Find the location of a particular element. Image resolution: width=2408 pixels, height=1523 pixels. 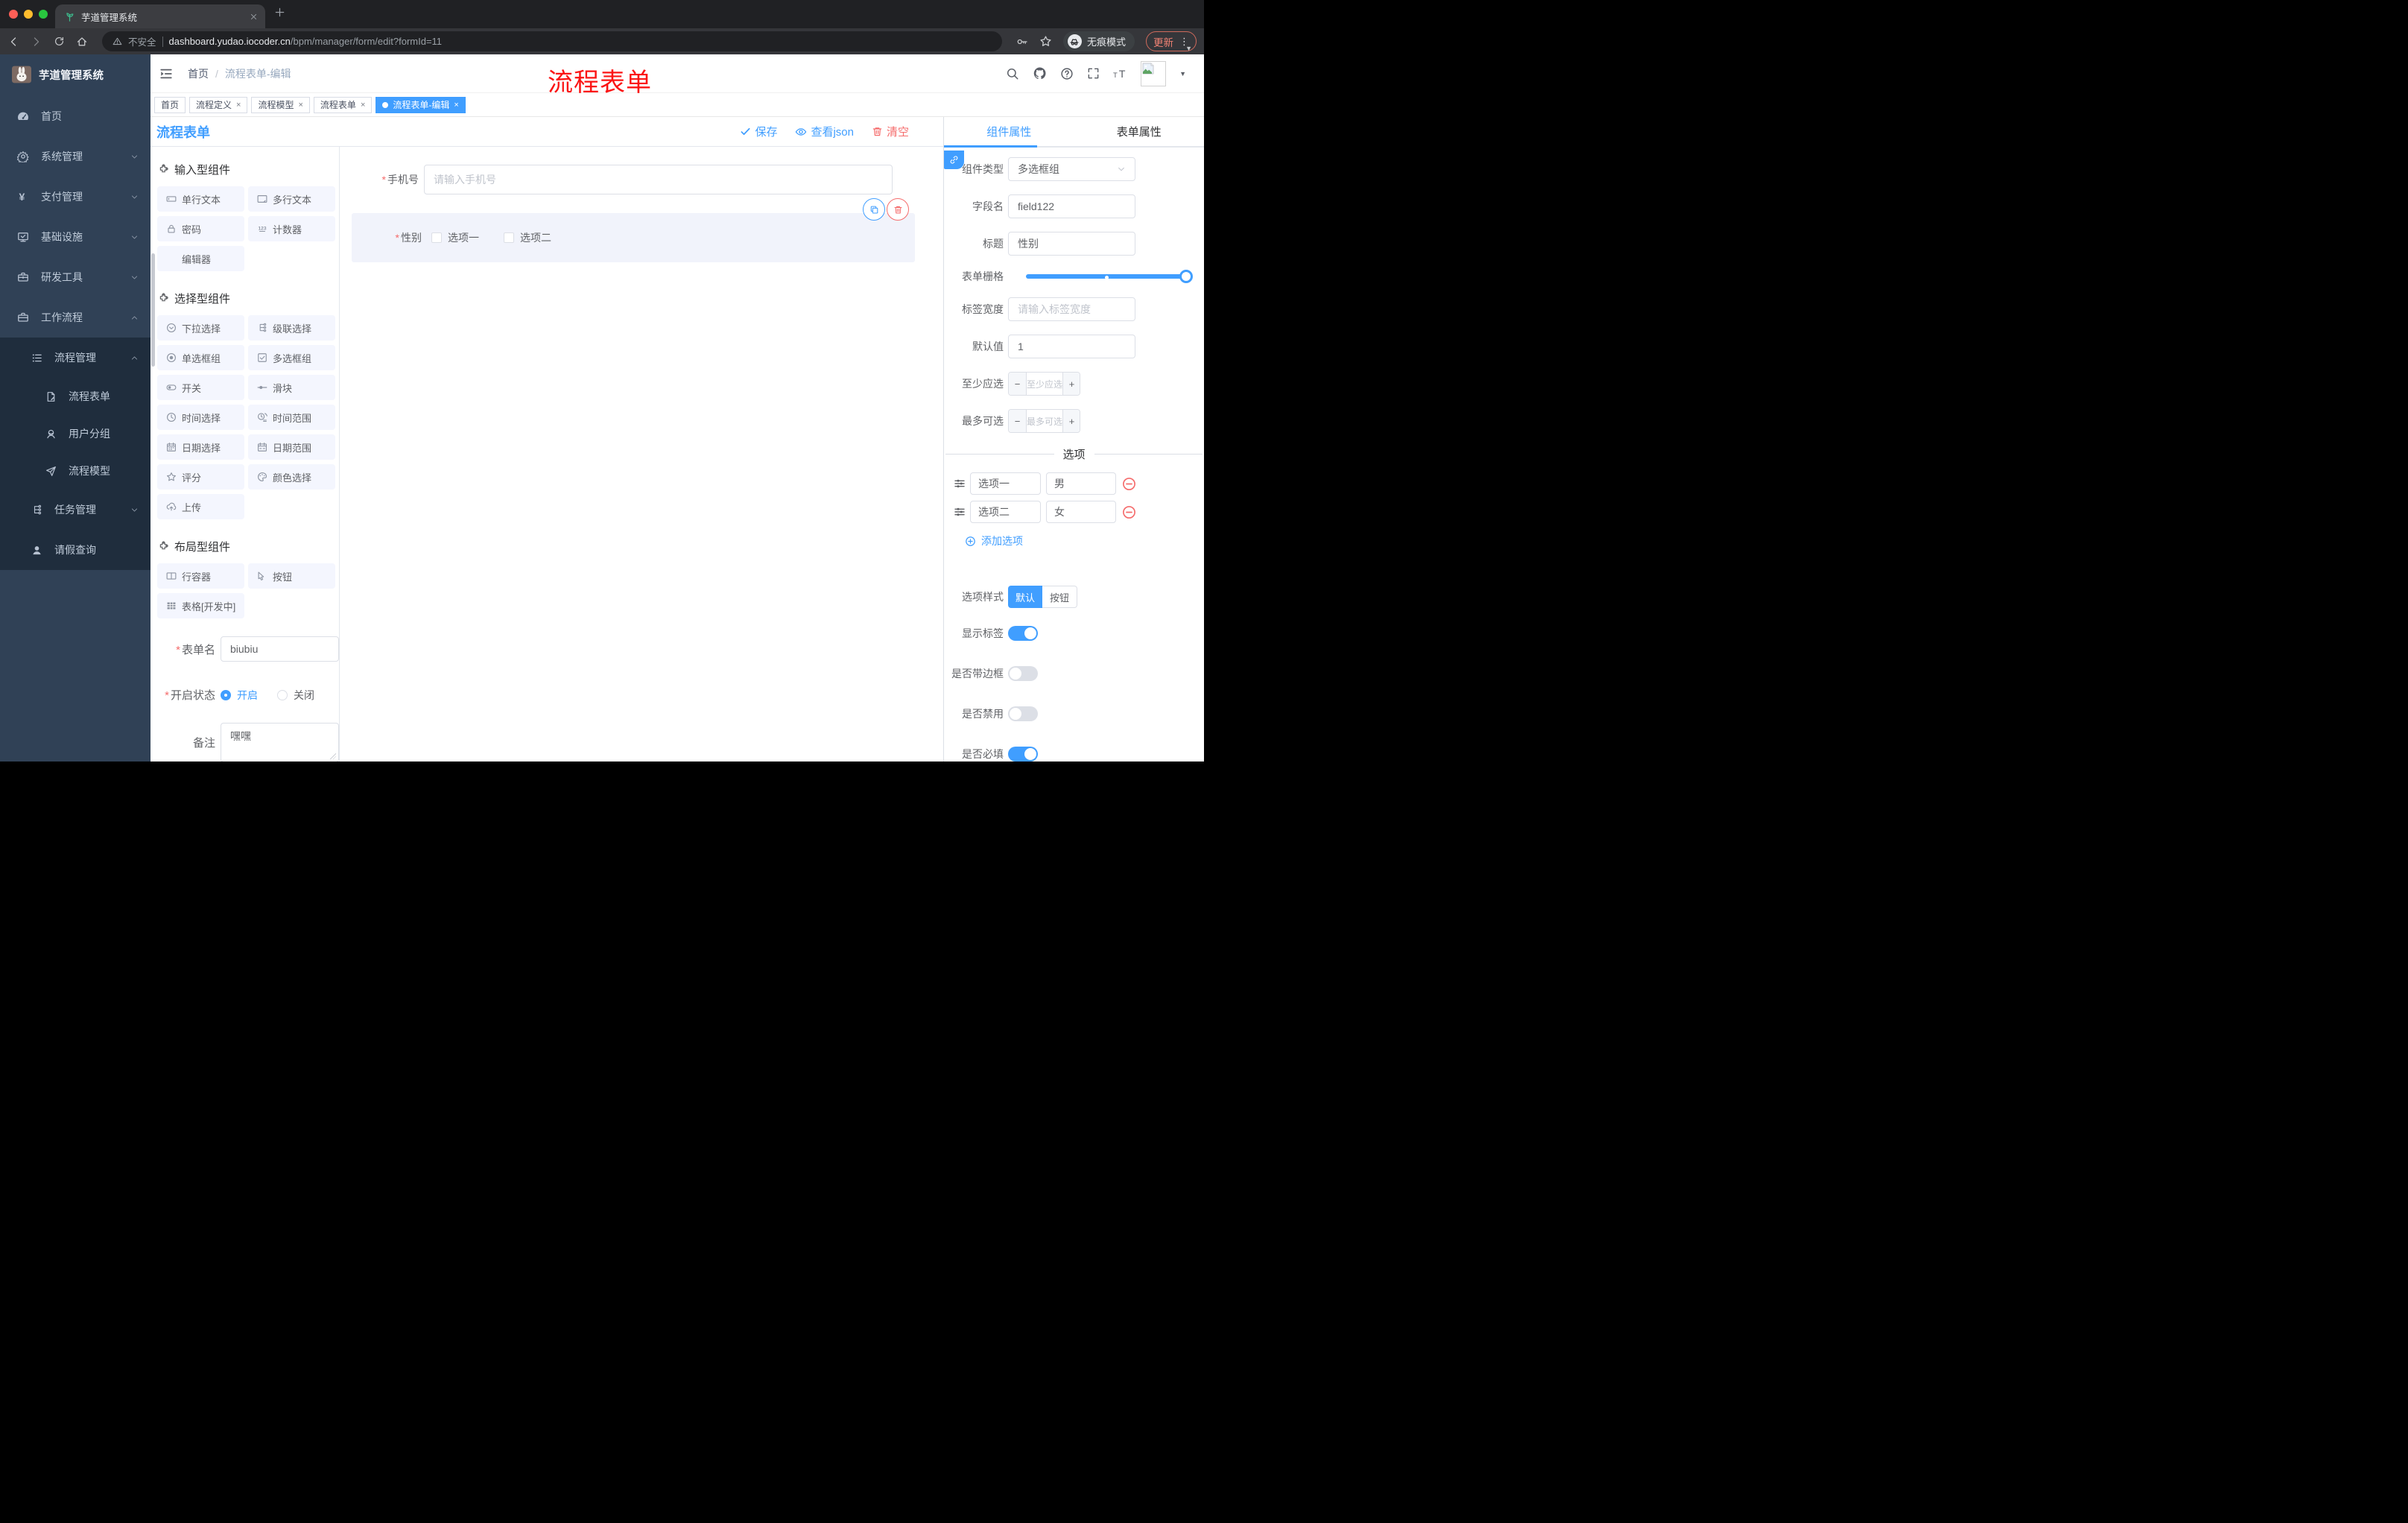

palette-item-日期选择: 日期选择 is located at coordinates (200, 447).